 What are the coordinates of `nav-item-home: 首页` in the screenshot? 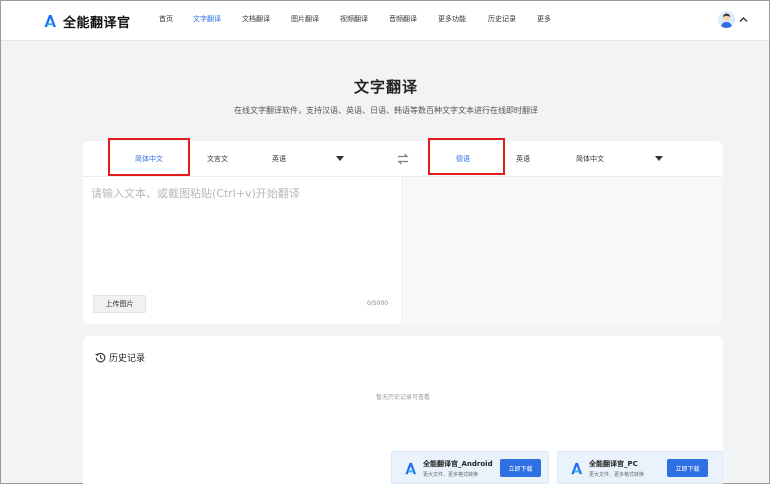 It's located at (166, 19).